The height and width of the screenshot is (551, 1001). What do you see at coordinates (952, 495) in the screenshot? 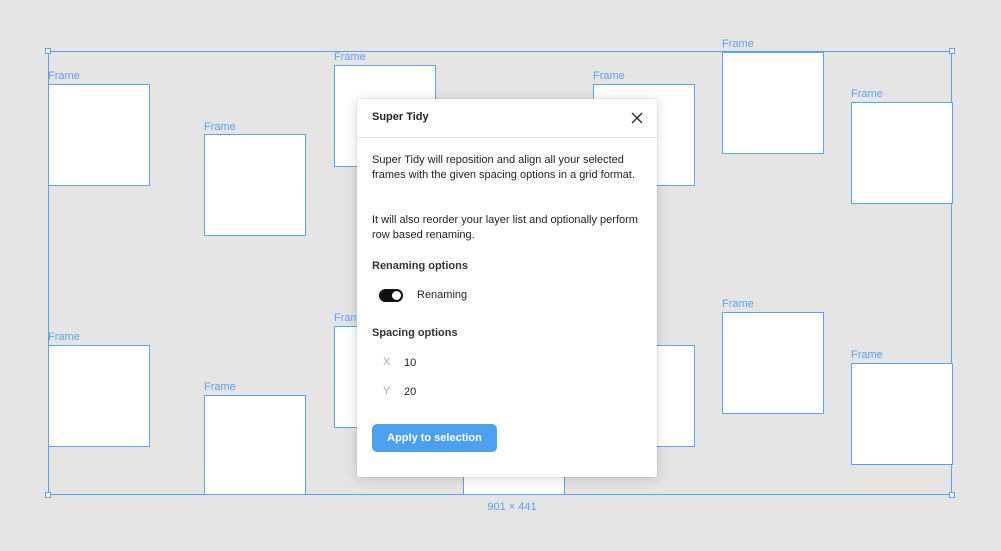
I see `selection-handle-bottom-right` at bounding box center [952, 495].